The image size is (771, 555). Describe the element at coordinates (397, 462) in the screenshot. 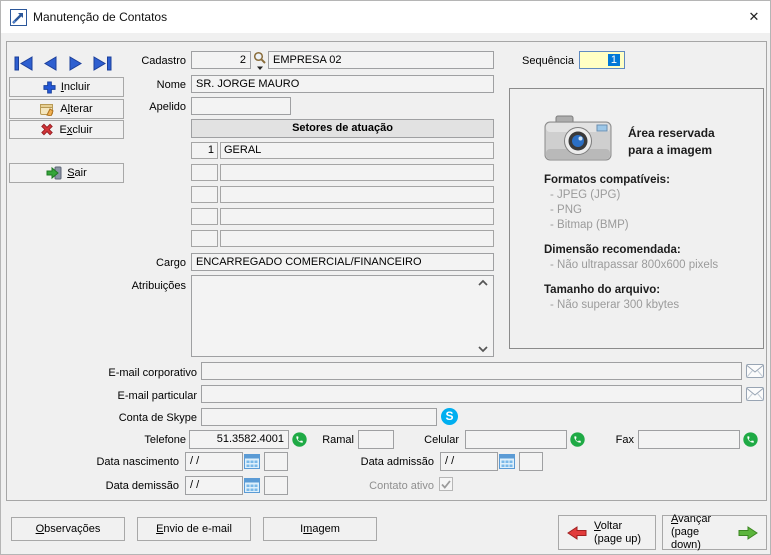

I see `data-admissao-label: Data admissão` at that location.